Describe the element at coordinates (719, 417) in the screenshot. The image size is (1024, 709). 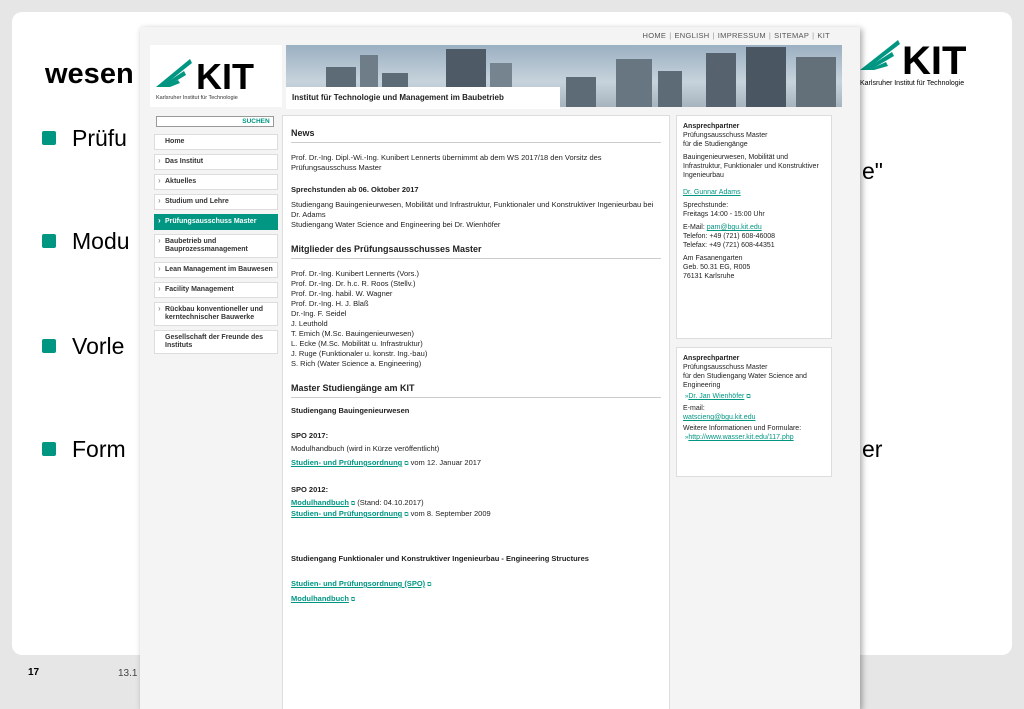
I see `contact-email-link: watscieng@bgu.kit.edu` at that location.